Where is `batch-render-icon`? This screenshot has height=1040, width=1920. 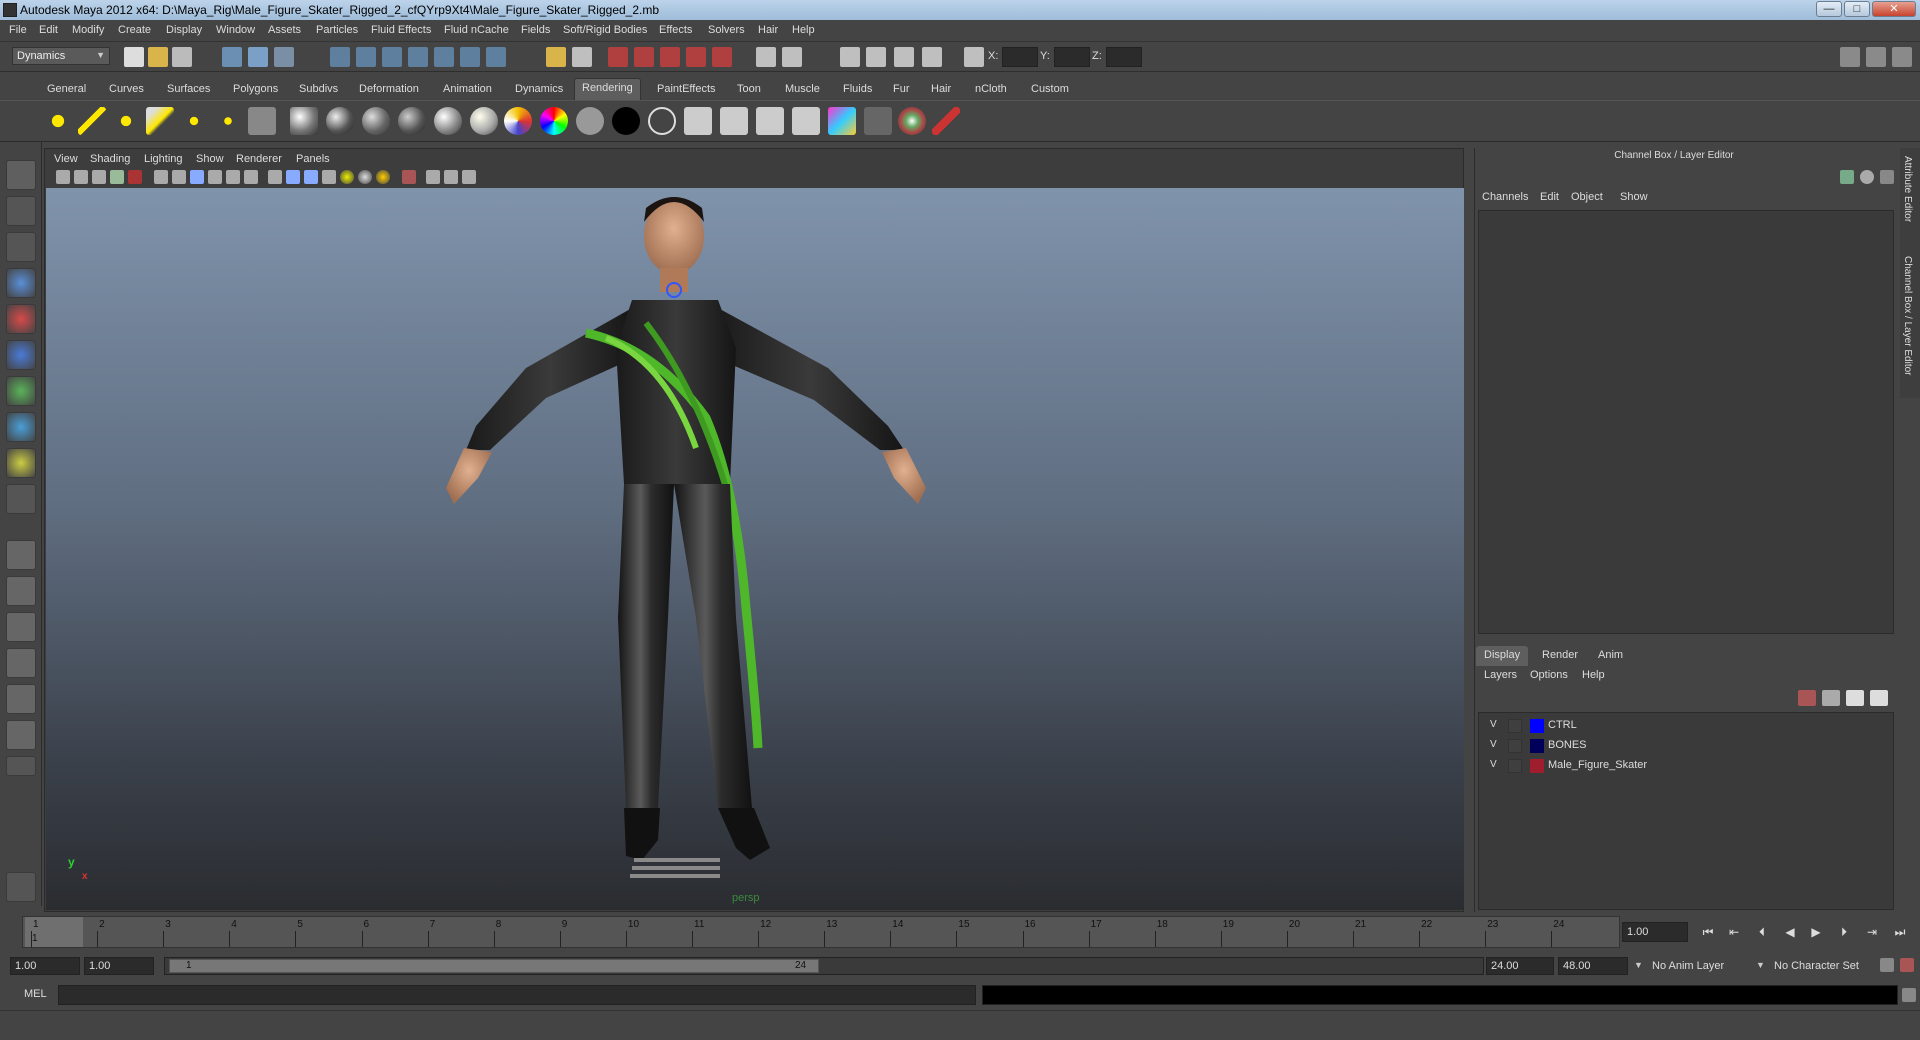
batch-render-icon is located at coordinates (876, 57).